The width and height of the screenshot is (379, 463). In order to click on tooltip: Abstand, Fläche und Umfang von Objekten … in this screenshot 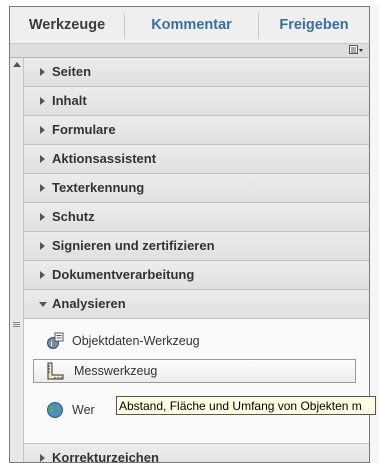, I will do `click(246, 405)`.